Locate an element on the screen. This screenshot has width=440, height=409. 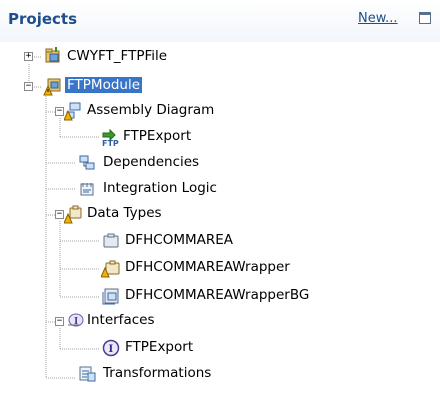
svg-text: I is located at coordinates (111, 349).